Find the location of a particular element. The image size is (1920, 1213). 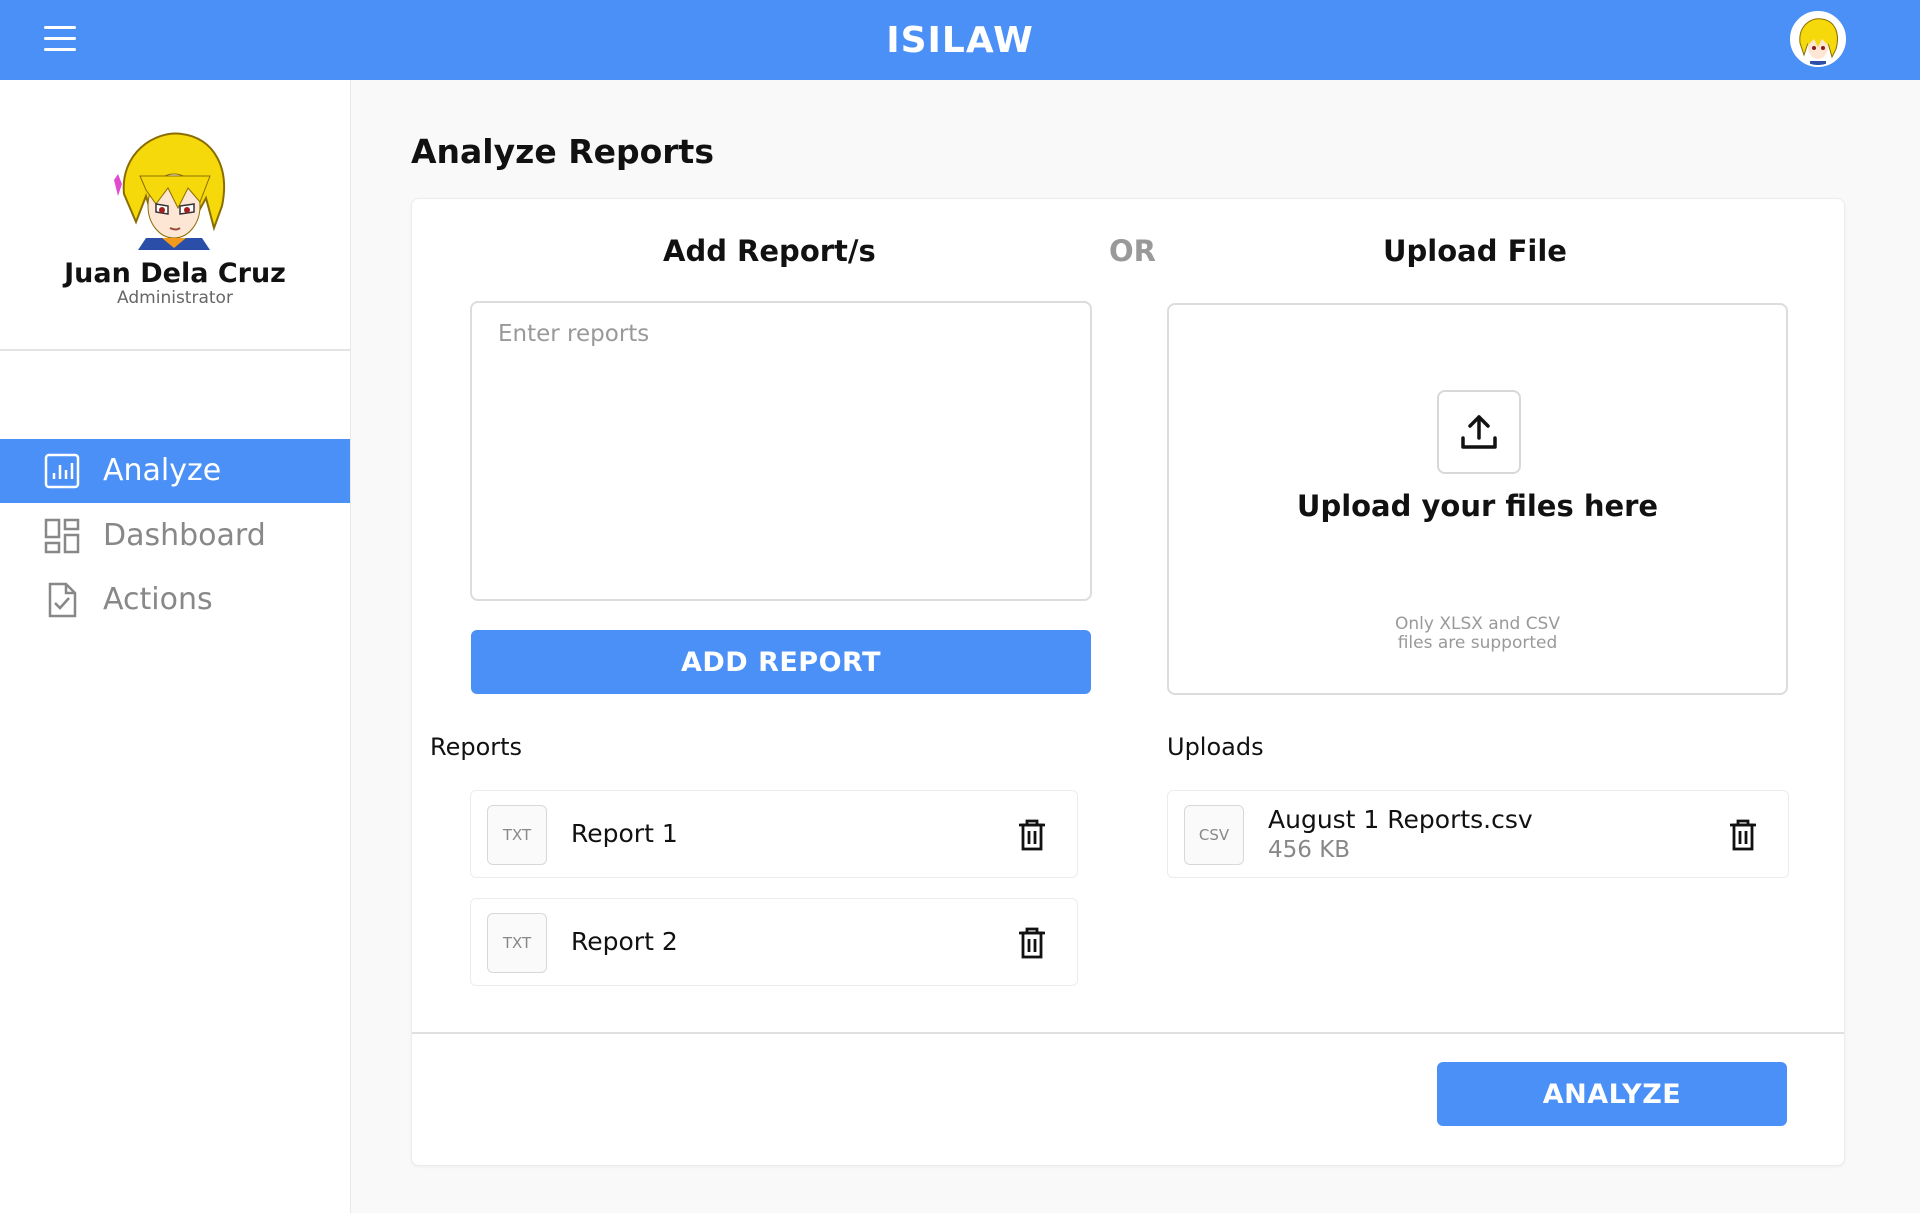

sidebar-item-actions: Actions is located at coordinates (175, 600).